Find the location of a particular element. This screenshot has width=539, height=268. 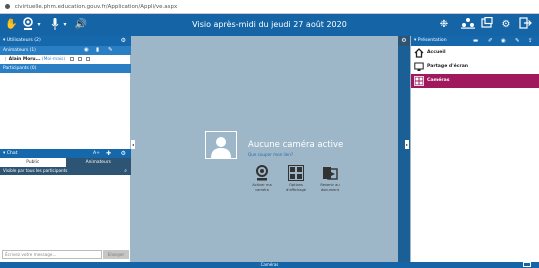

presentation-toggle-gear-icon: ⚙ is located at coordinates (404, 41).